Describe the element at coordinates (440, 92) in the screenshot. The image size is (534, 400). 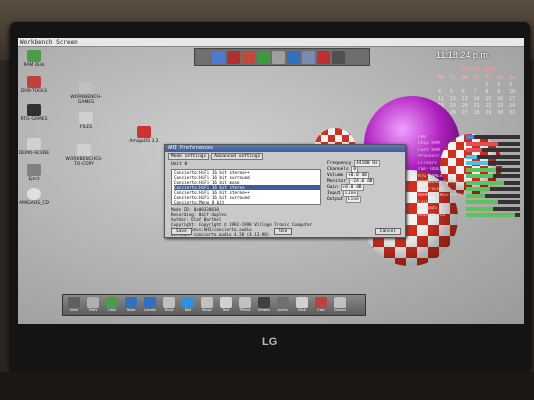
I see `calendar-day: 4` at that location.